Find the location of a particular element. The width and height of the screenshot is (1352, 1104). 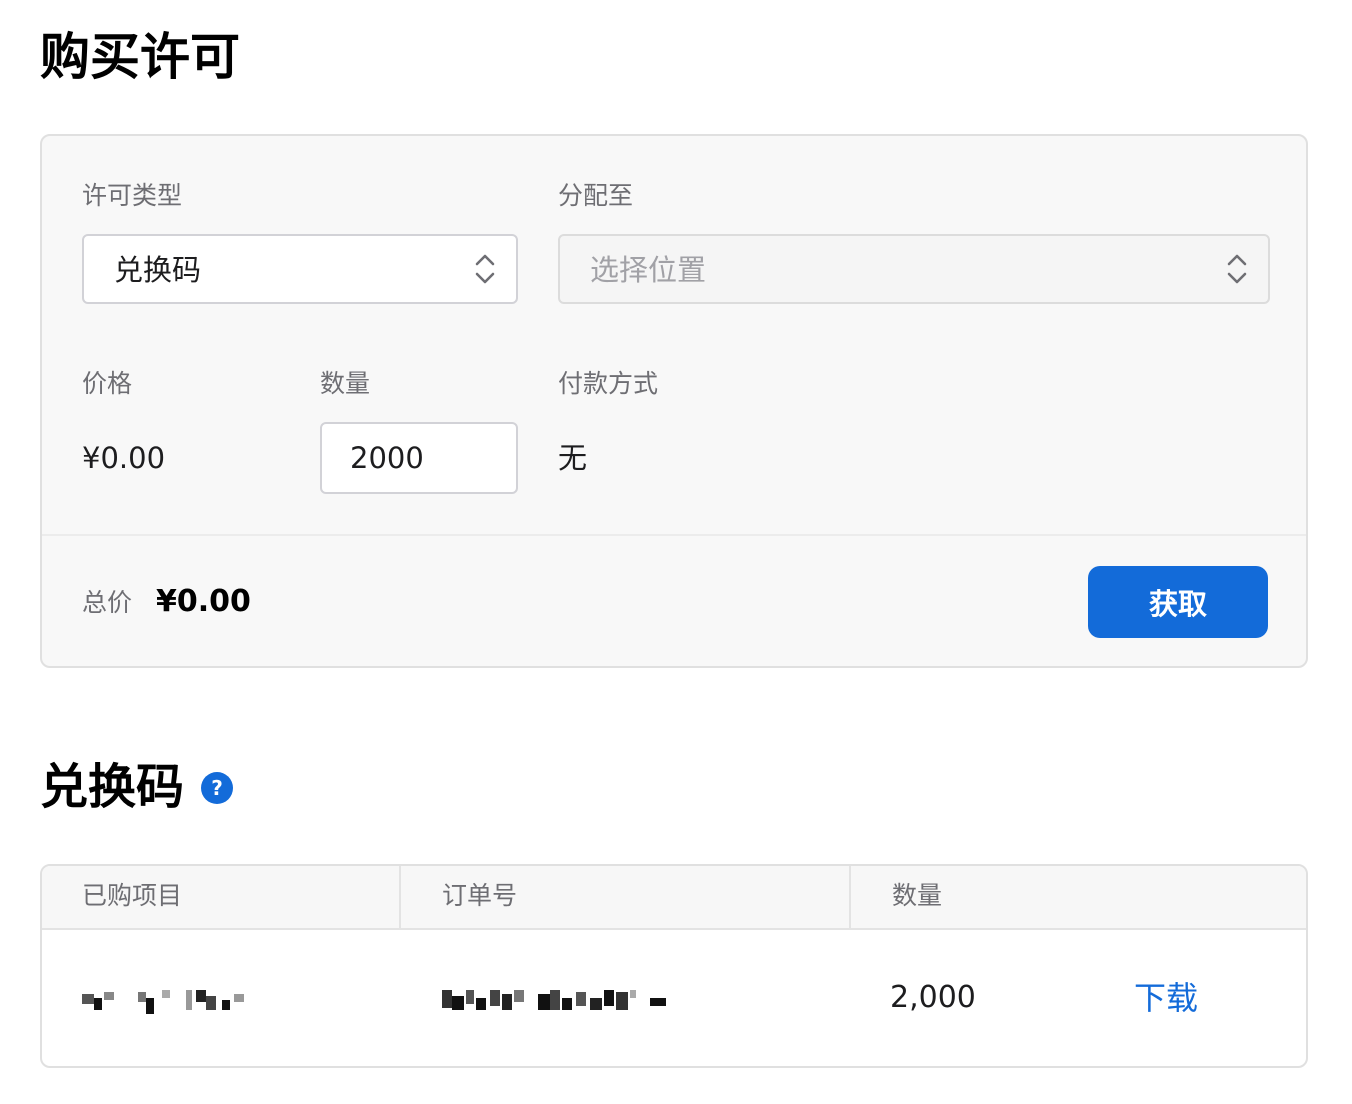

redacted-order-number is located at coordinates (555, 1001).